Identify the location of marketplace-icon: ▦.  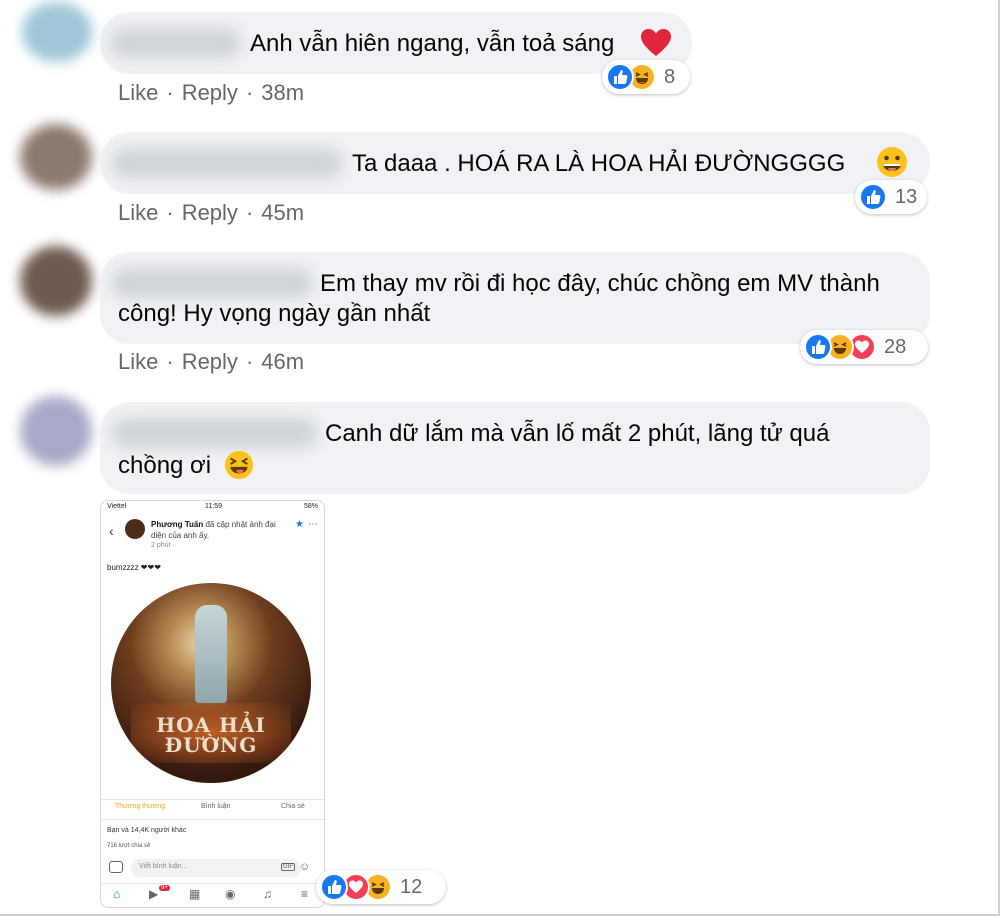
(195, 894).